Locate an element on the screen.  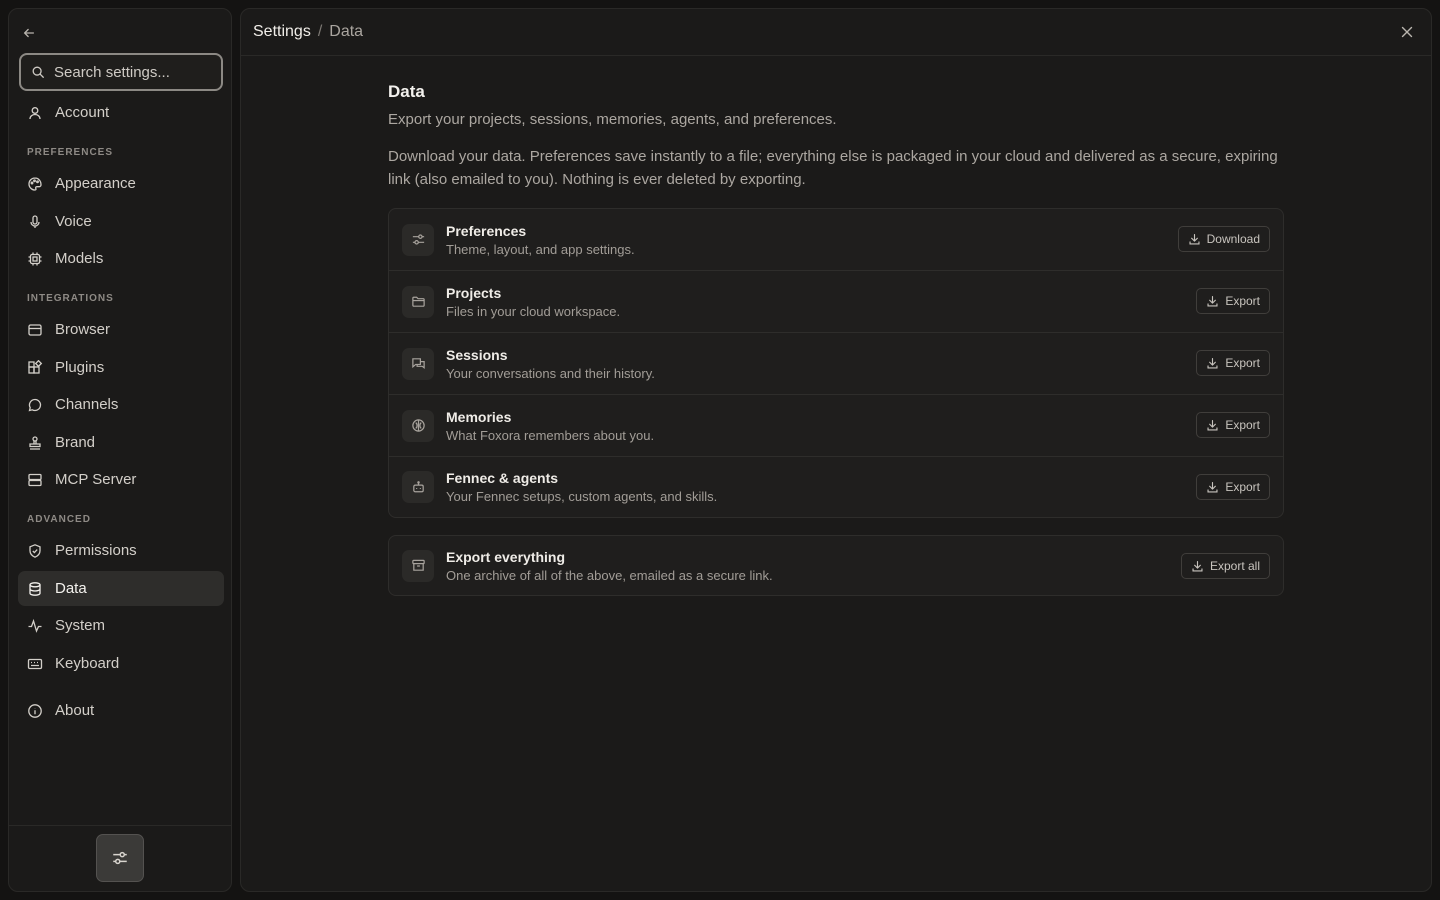
sidebar-footer is located at coordinates (120, 858).